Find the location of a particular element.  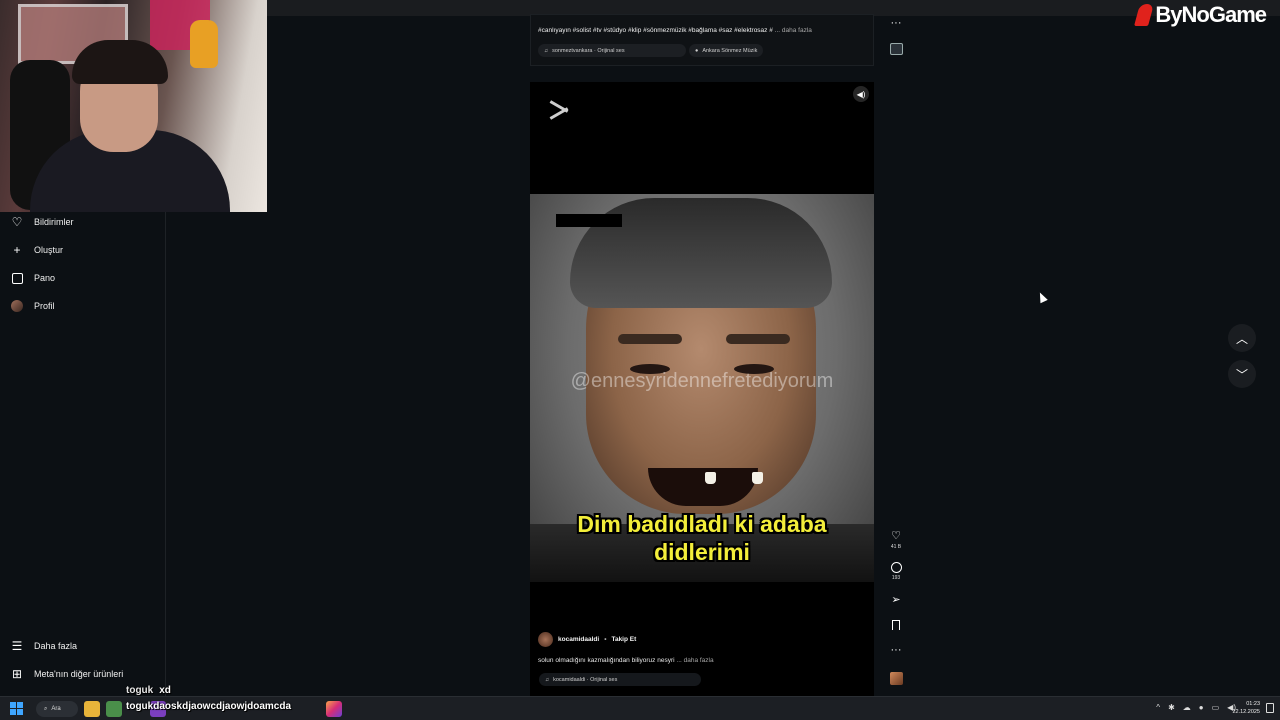

audio-thumbnail is located at coordinates (896, 678).